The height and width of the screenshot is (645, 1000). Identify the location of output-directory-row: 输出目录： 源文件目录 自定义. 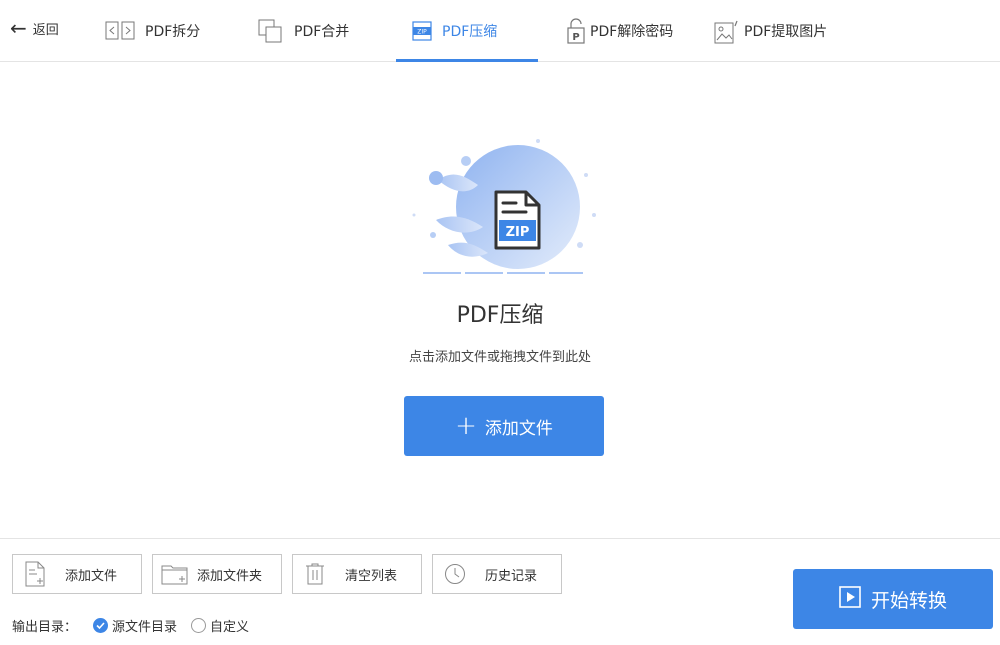
(137, 625).